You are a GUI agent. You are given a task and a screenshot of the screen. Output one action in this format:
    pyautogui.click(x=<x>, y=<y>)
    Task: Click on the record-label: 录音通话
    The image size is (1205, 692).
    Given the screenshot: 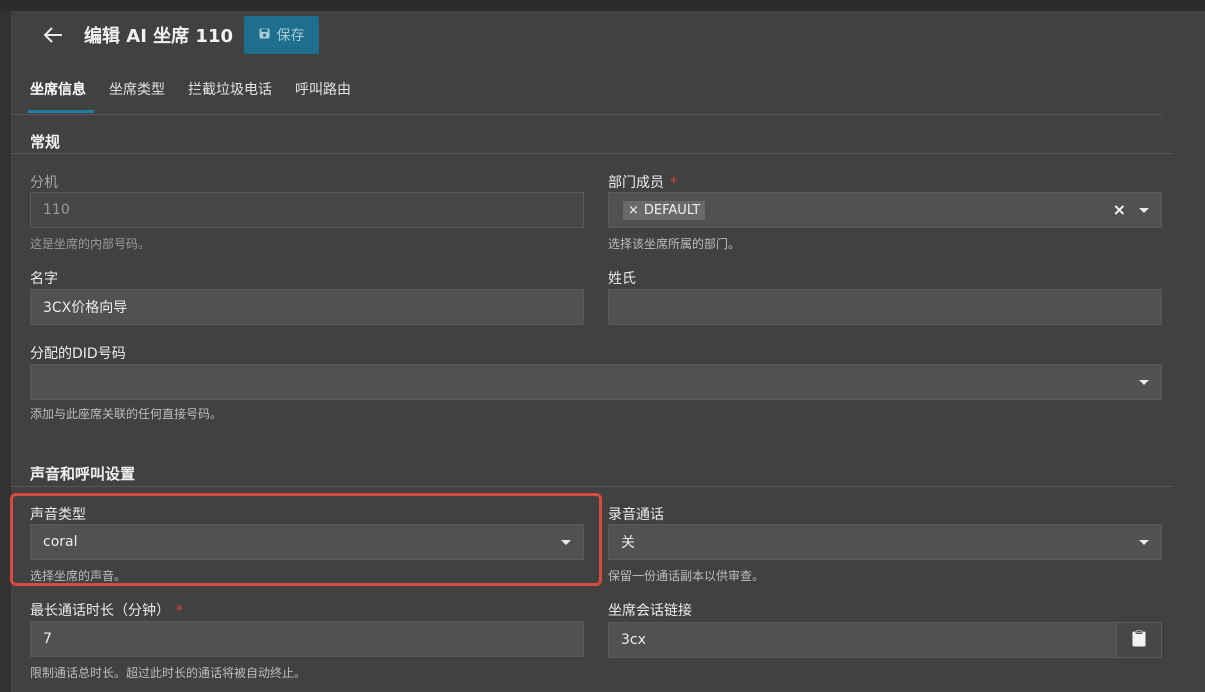 What is the action you would take?
    pyautogui.click(x=636, y=515)
    